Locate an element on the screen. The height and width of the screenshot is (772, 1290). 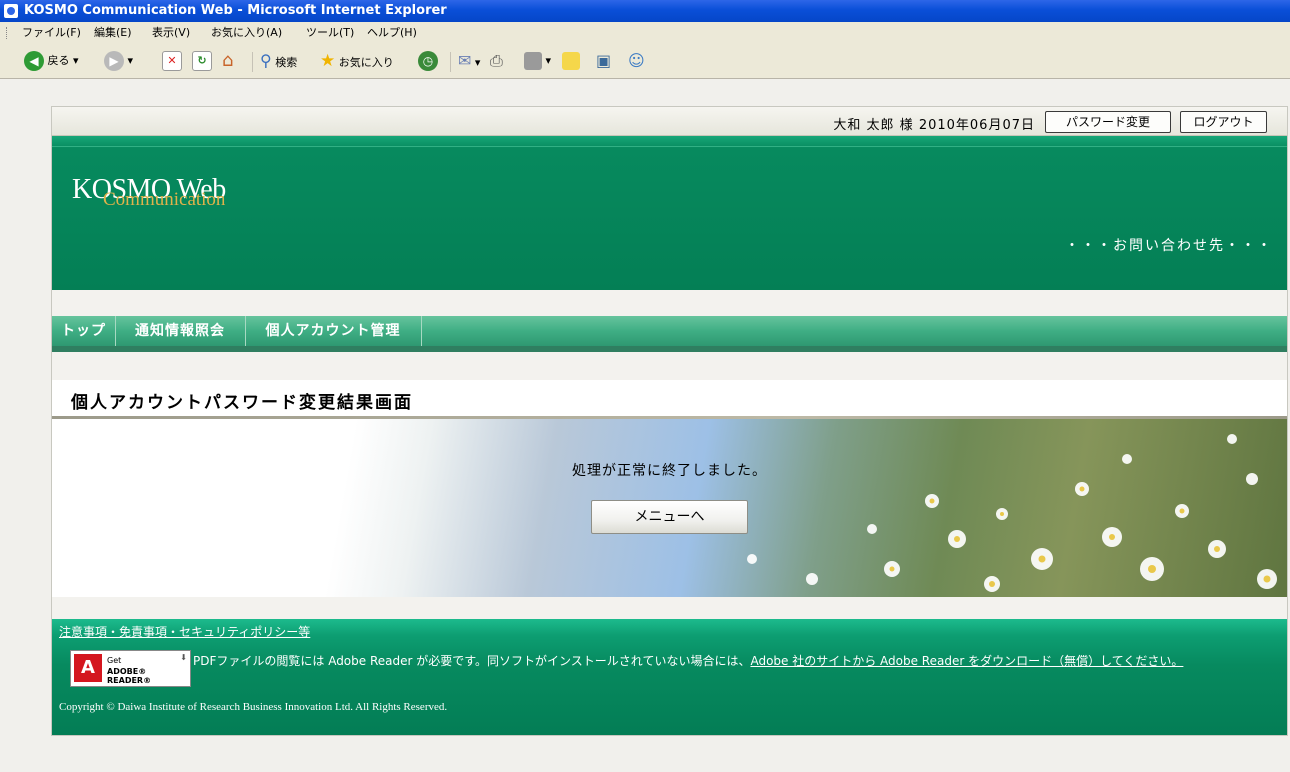
mail-icon: ✉ is located at coordinates (465, 60).